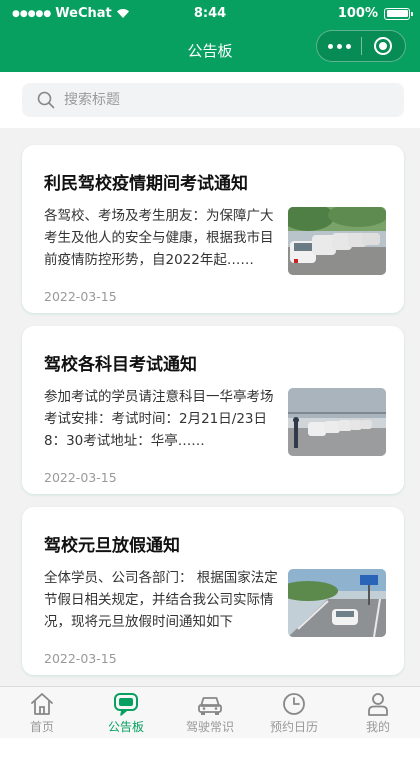 The width and height of the screenshot is (420, 764). Describe the element at coordinates (210, 14) in the screenshot. I see `status-bar: ●●●●● WeChat 8:44 100%` at that location.